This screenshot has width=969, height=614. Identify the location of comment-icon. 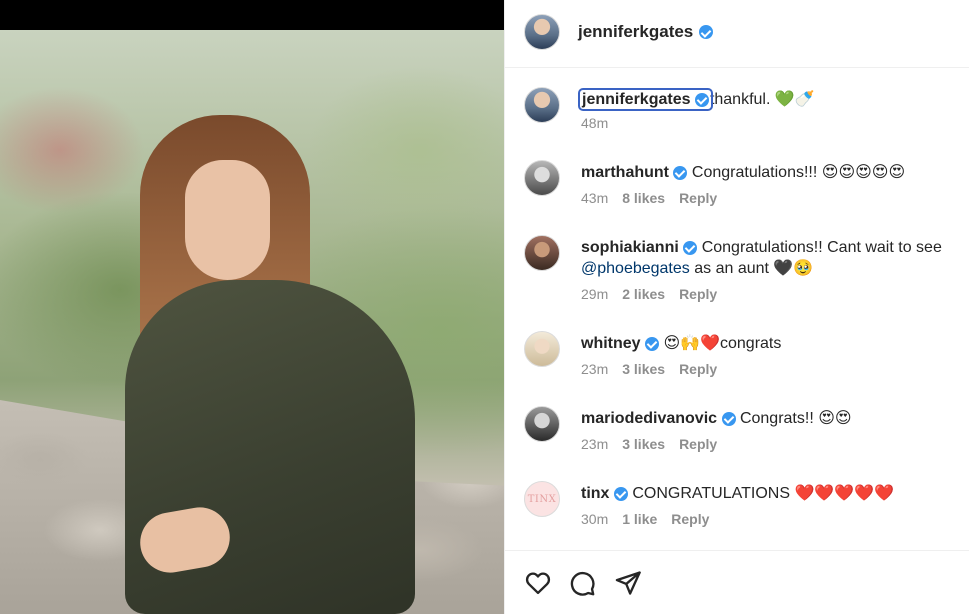
(582, 583).